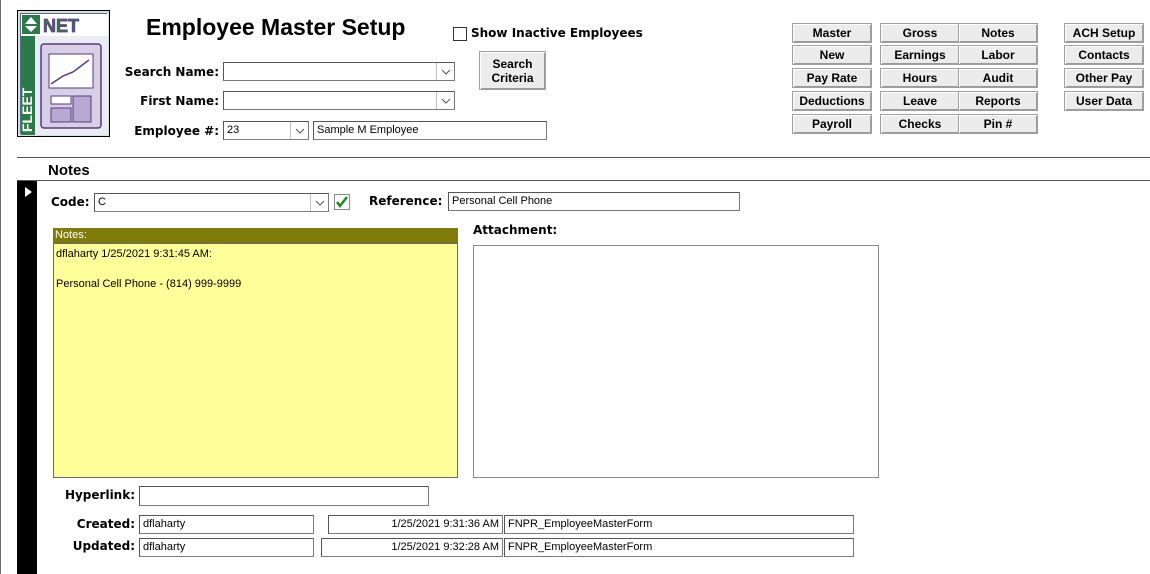 This screenshot has width=1150, height=574. What do you see at coordinates (460, 34) in the screenshot?
I see `show-inactive-checkbox` at bounding box center [460, 34].